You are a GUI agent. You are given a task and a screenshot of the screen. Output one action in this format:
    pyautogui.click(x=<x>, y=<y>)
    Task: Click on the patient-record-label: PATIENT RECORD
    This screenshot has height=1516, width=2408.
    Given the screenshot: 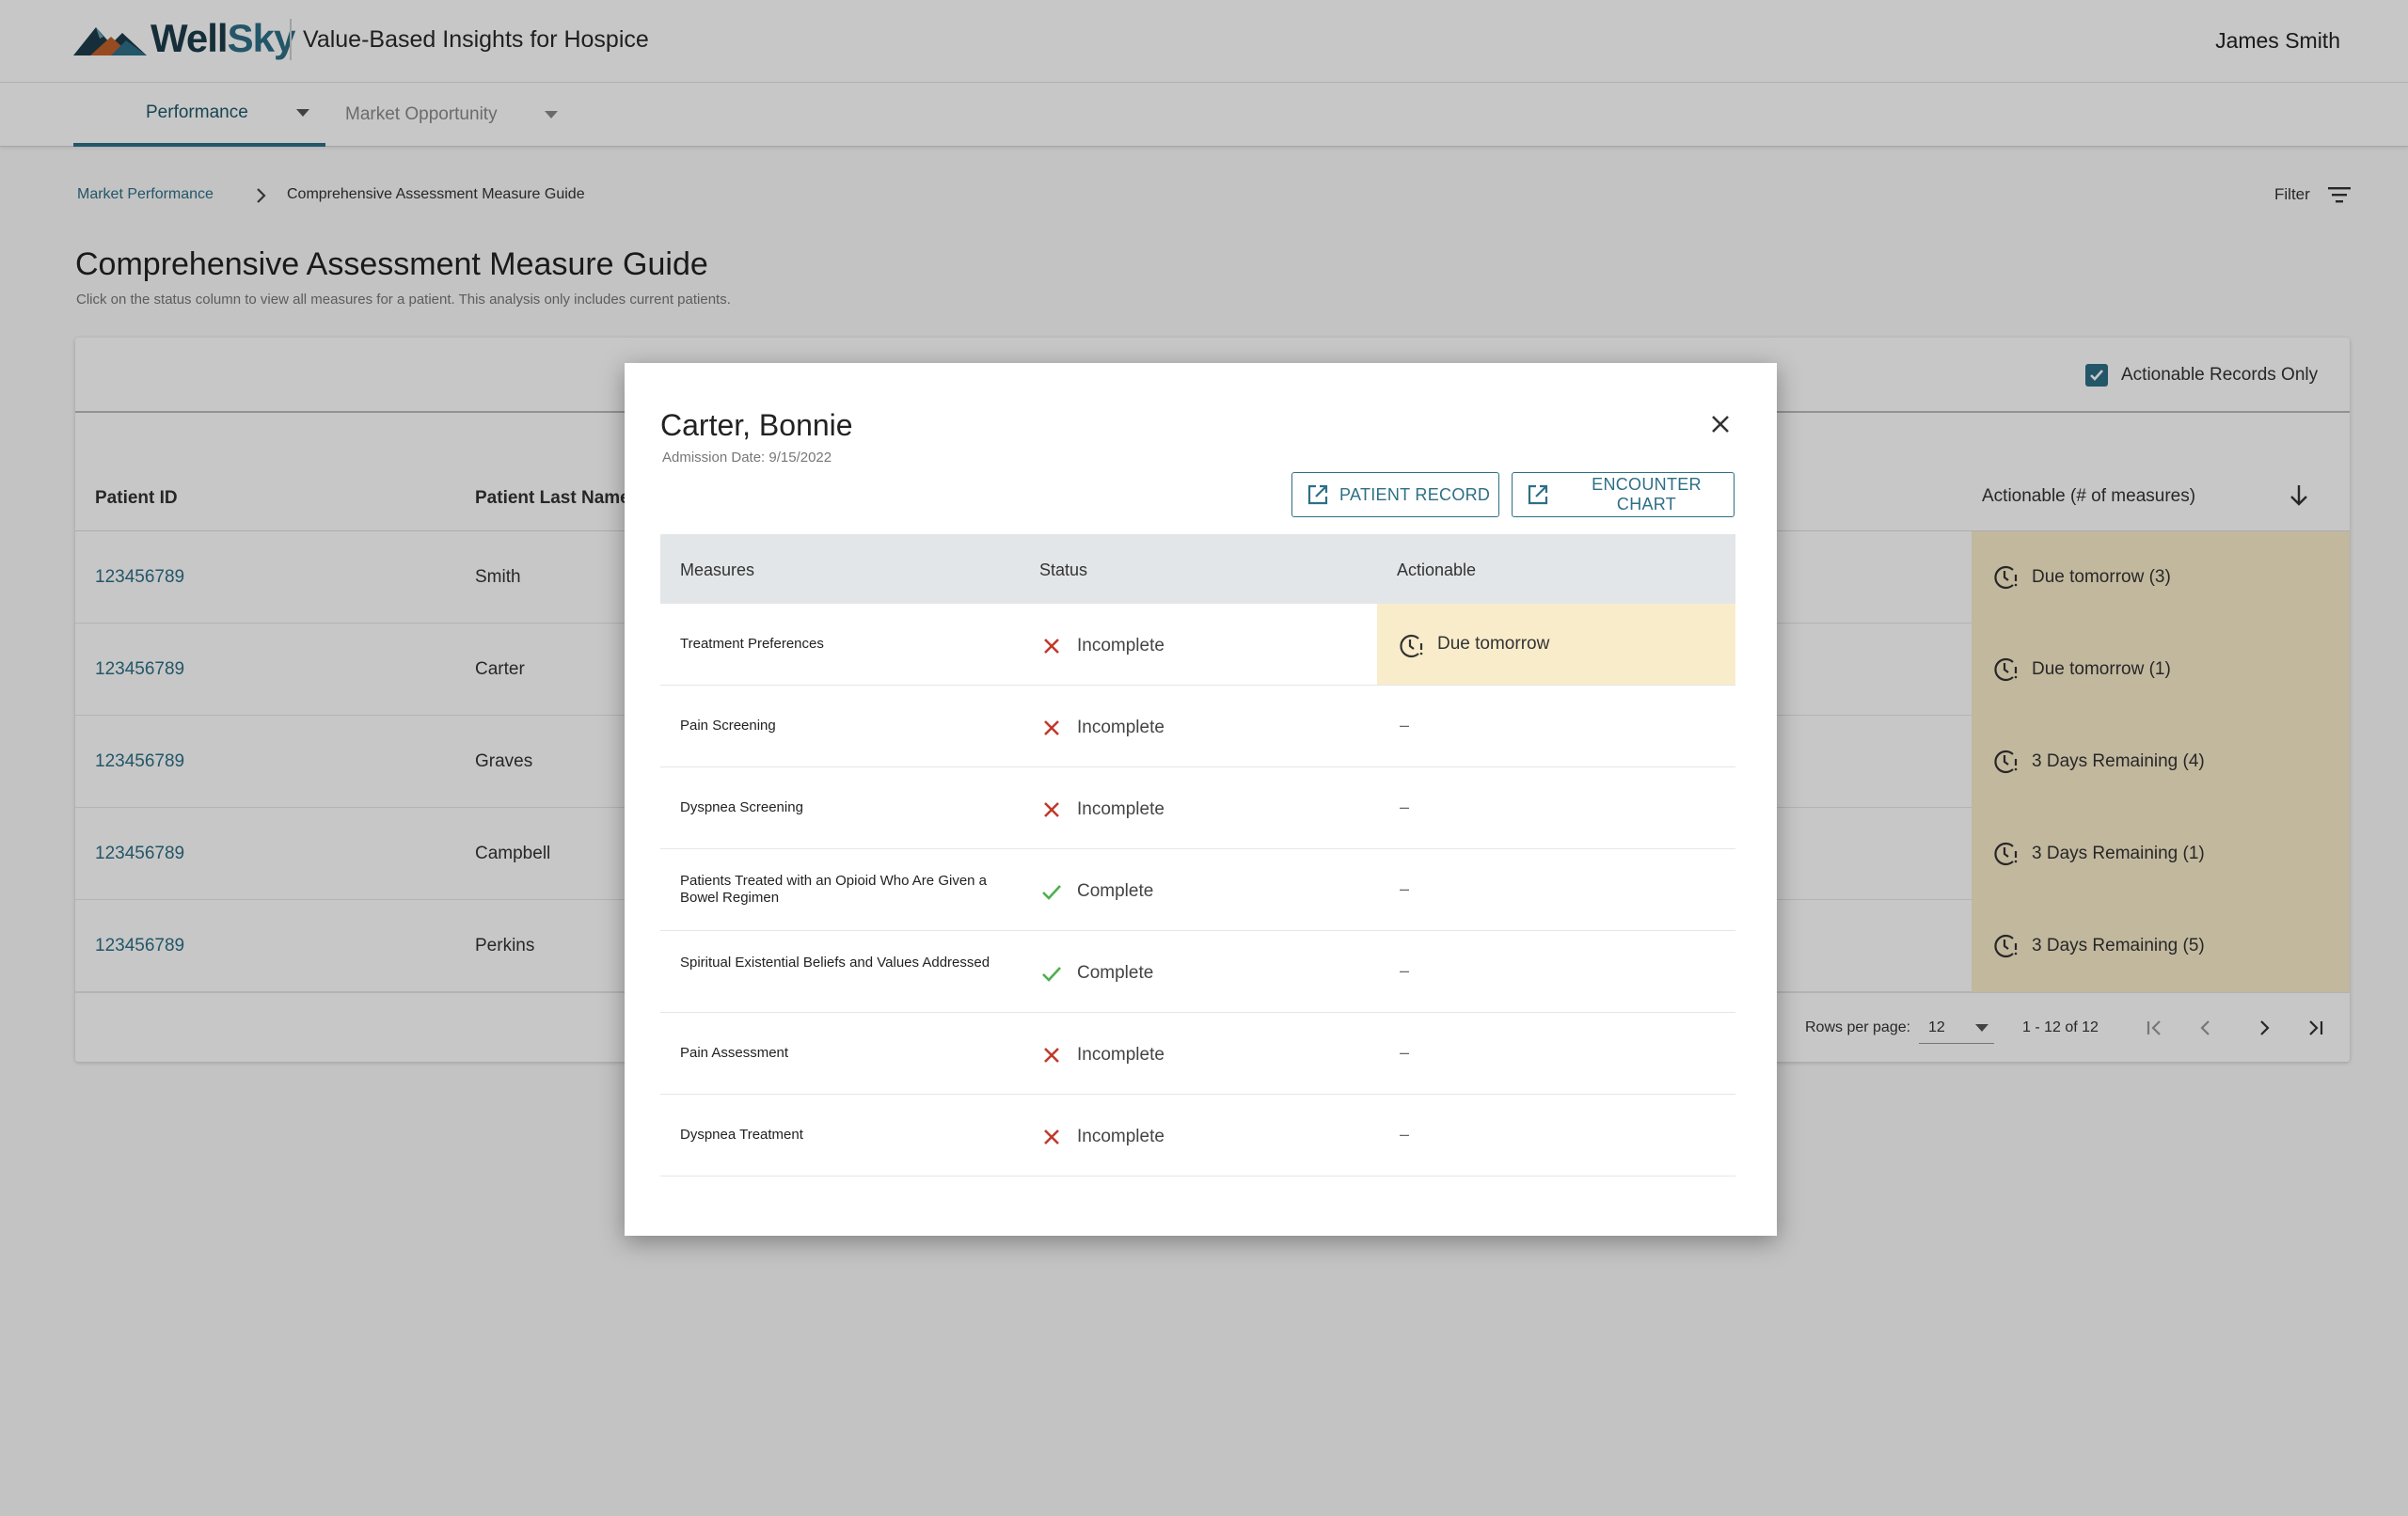 What is the action you would take?
    pyautogui.click(x=1415, y=494)
    